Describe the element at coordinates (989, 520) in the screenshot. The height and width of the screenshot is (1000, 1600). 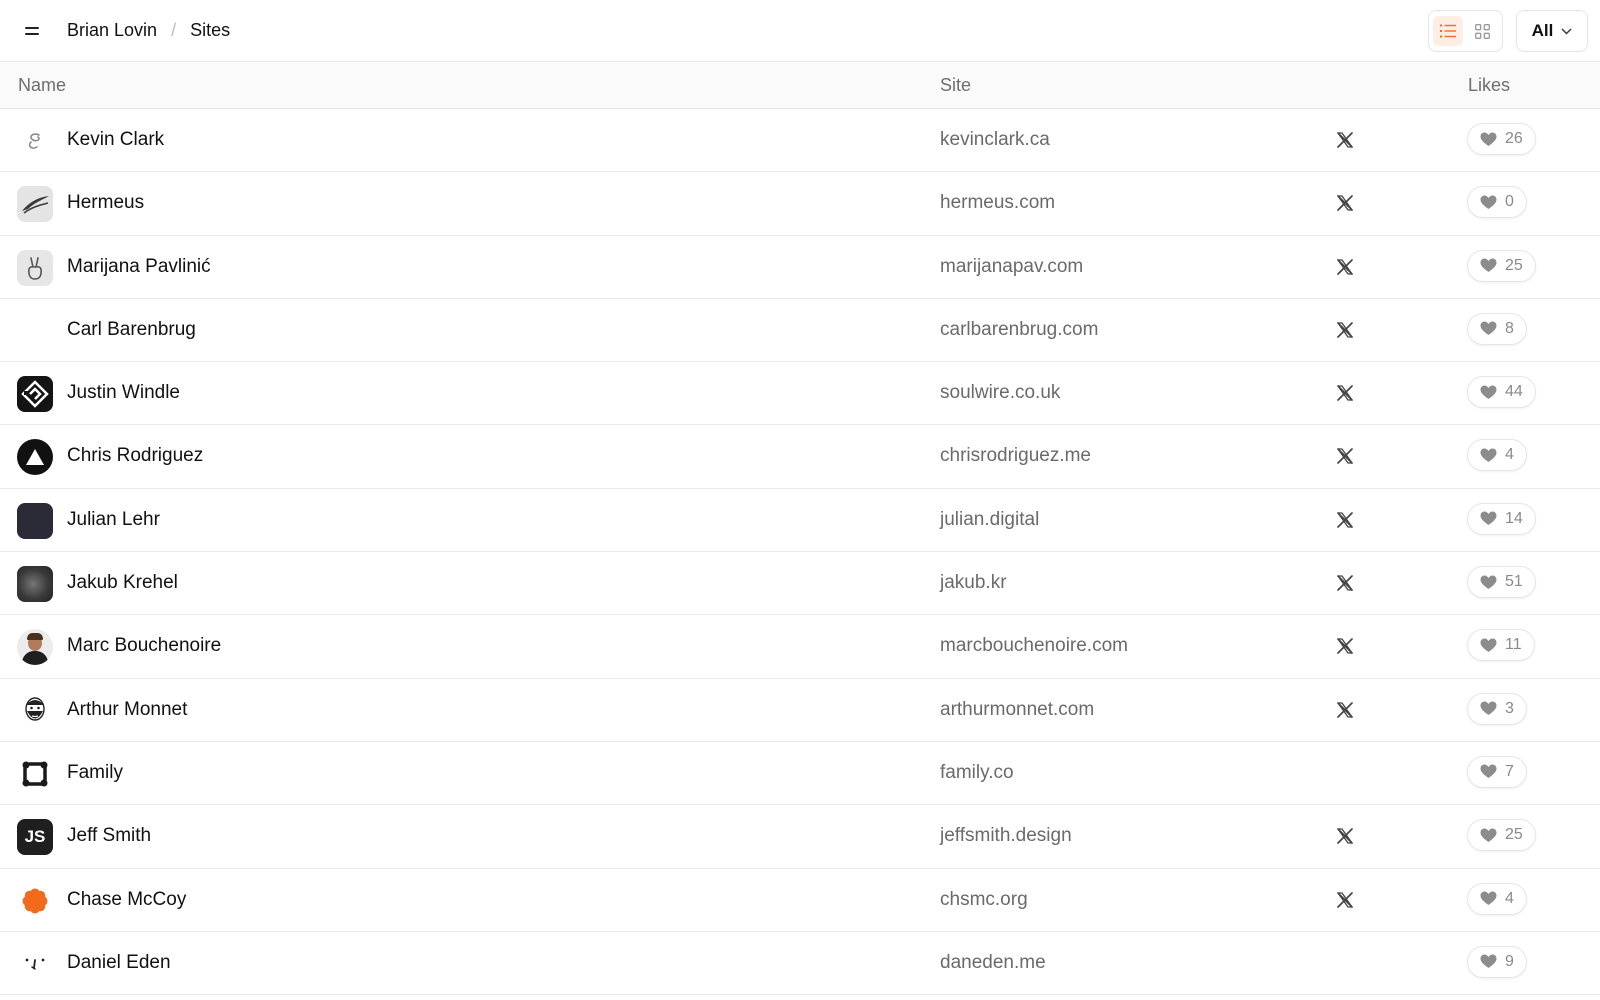
I see `site-url-link: julian.digital` at that location.